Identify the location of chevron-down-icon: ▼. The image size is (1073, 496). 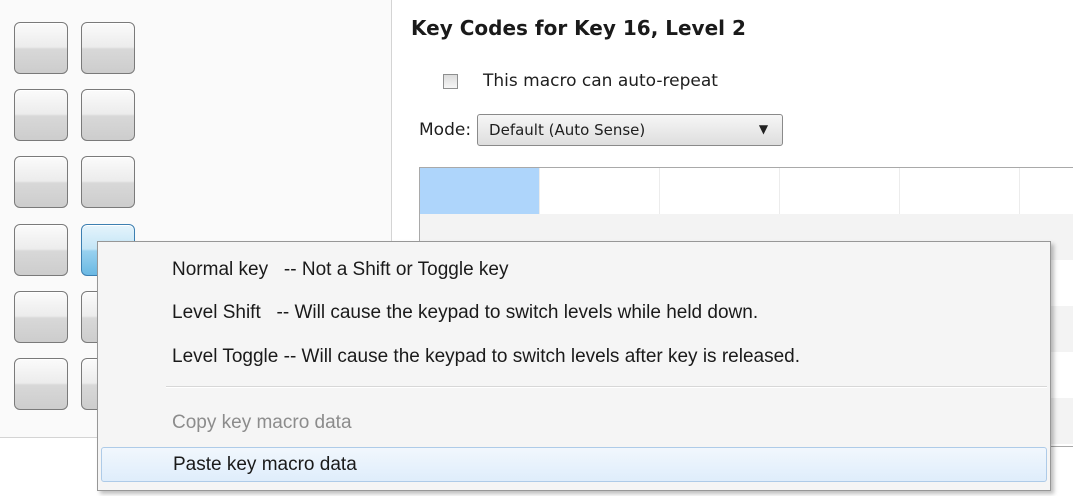
(763, 129).